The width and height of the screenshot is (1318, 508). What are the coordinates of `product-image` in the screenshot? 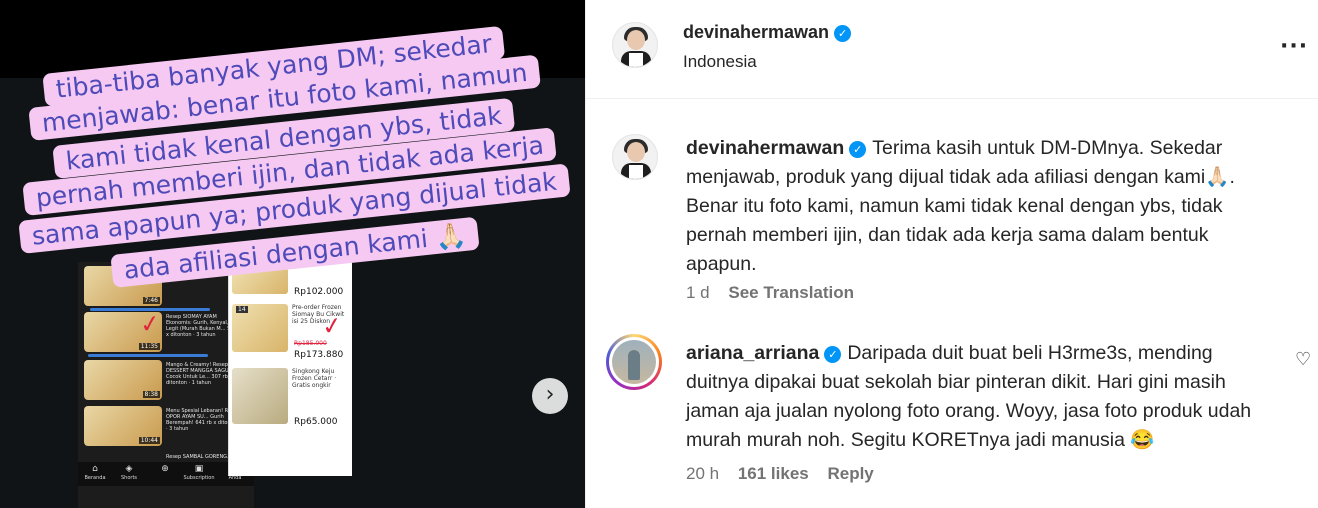 It's located at (260, 396).